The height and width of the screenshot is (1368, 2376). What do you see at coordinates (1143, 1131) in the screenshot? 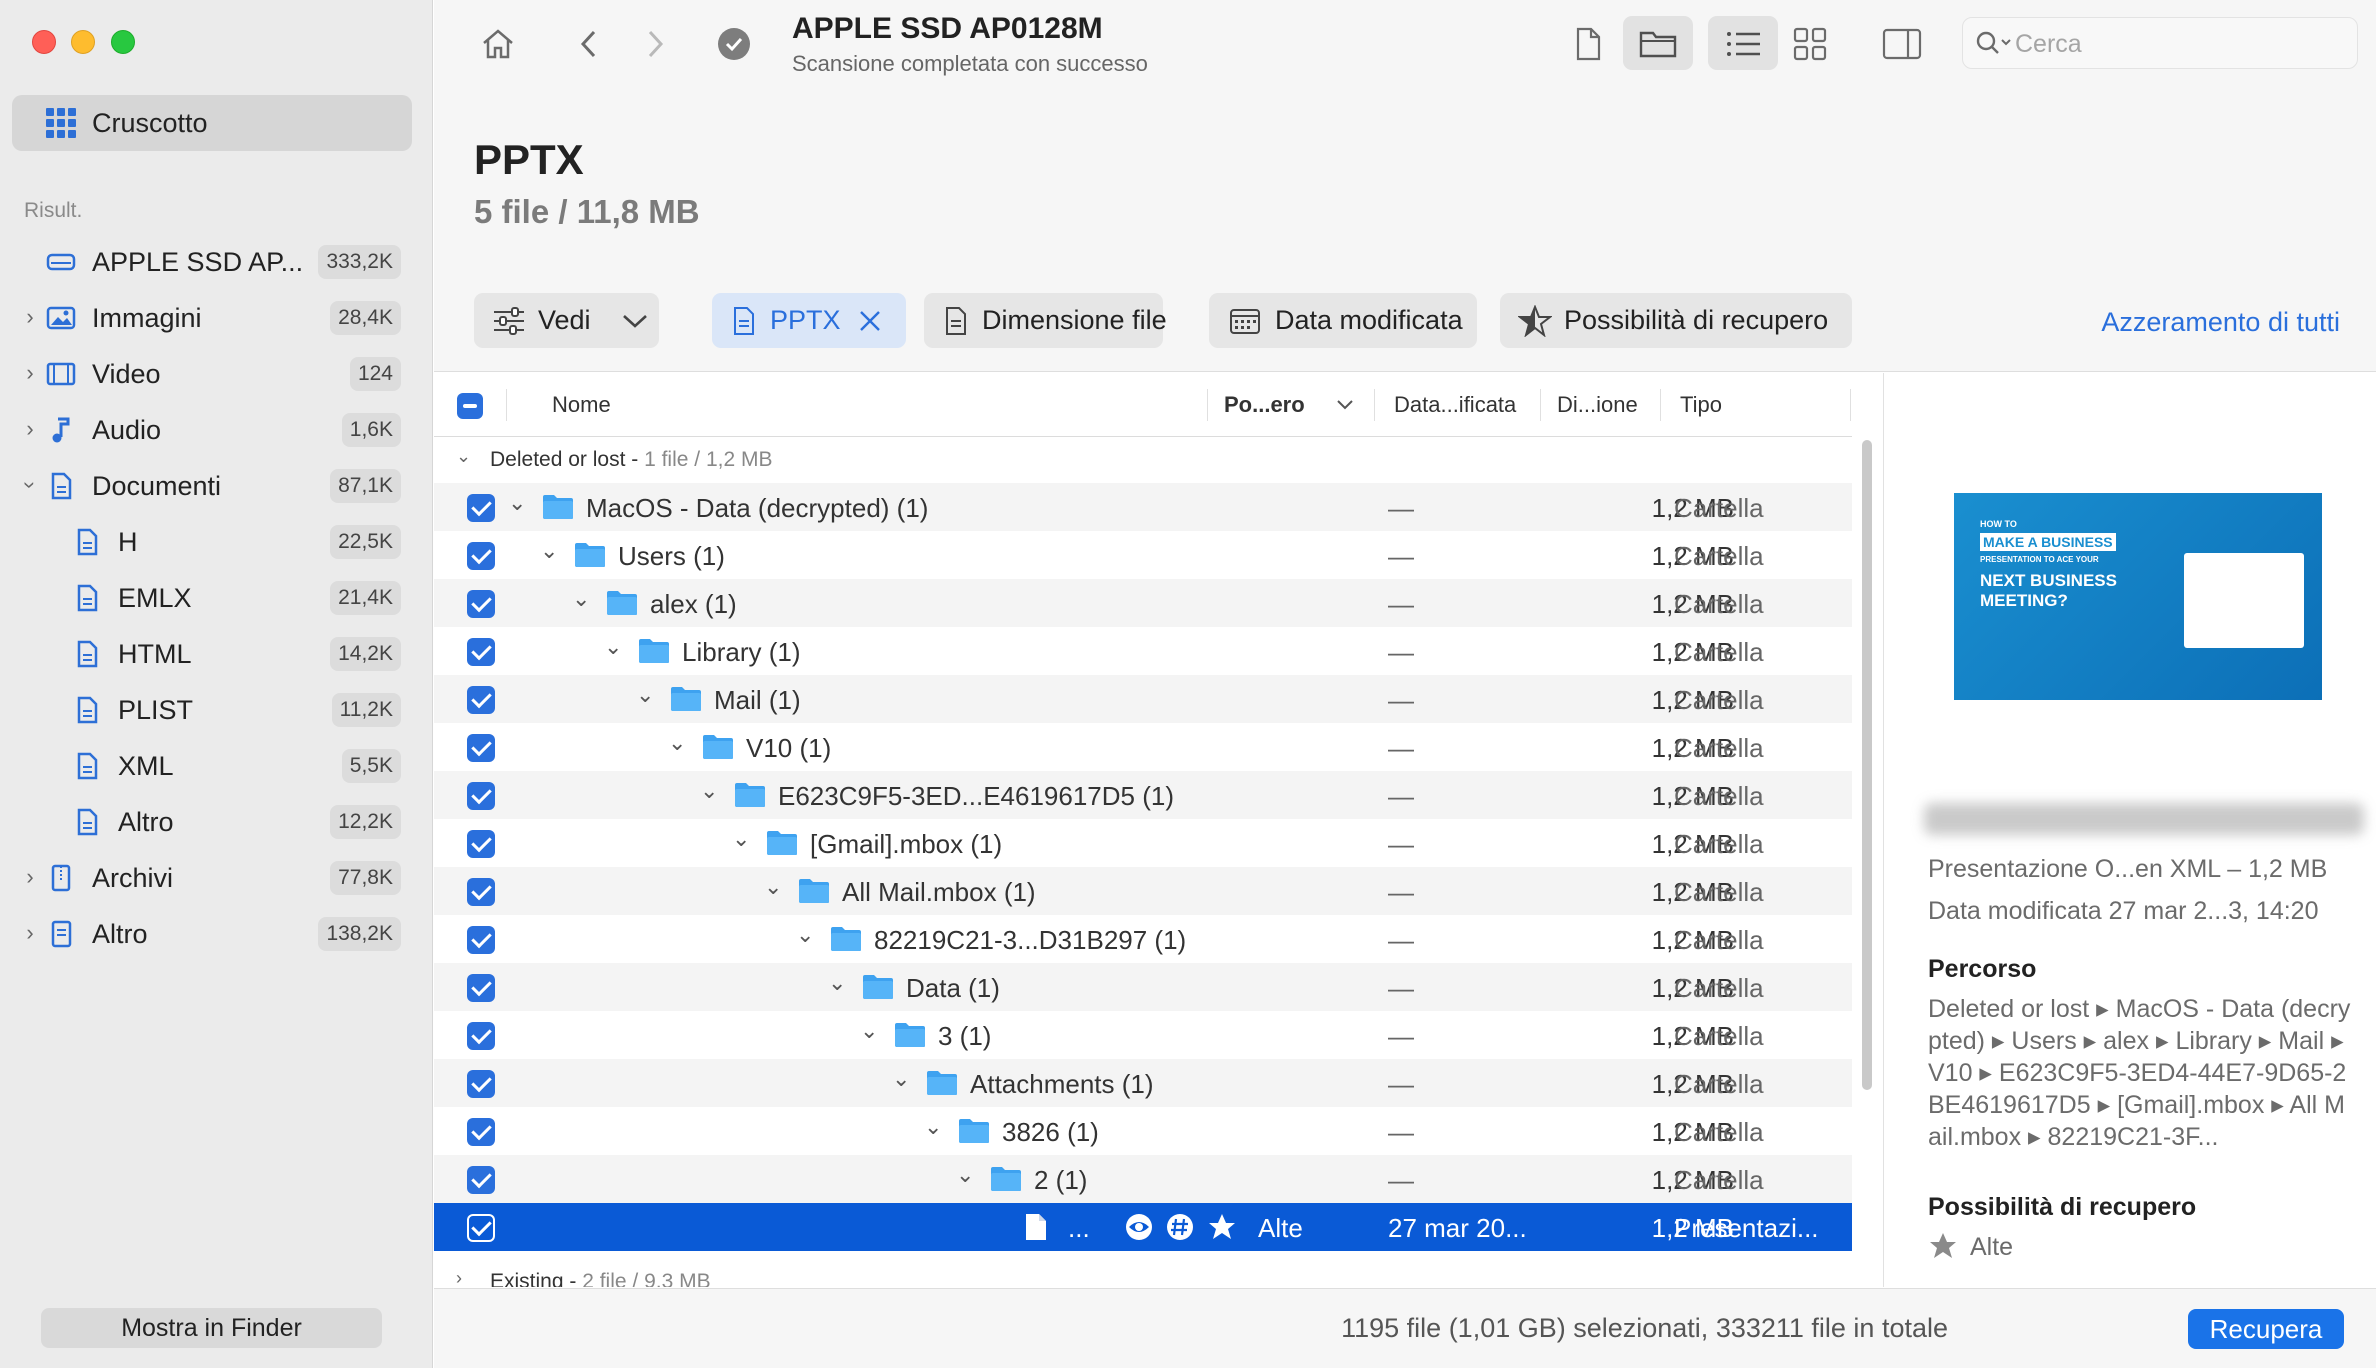
I see `table-row: ⌄ 3826 (1) —1,2 MB Cartella` at bounding box center [1143, 1131].